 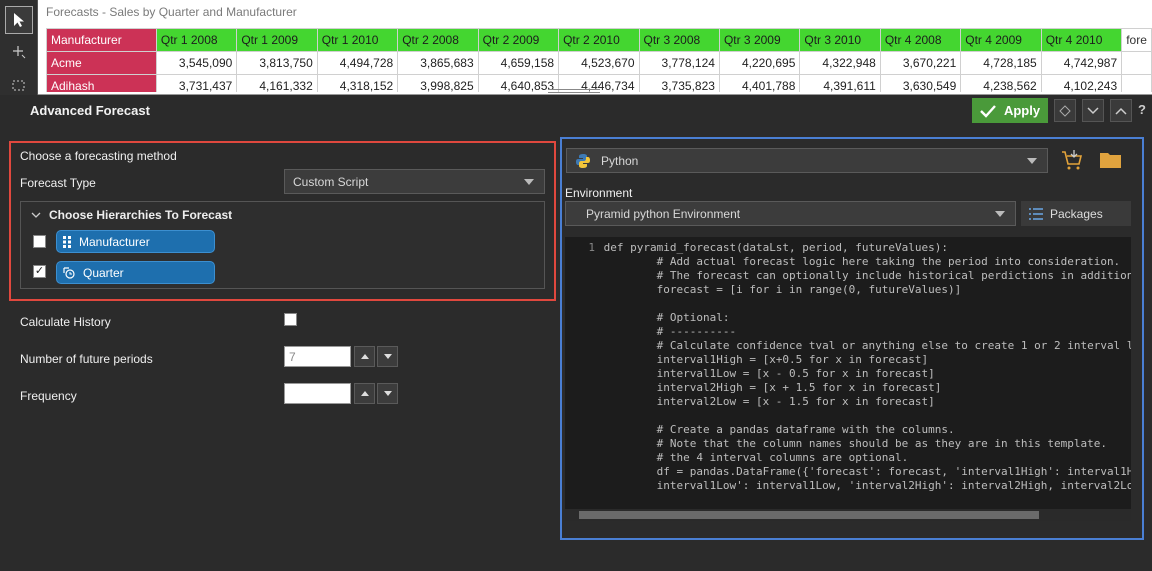 What do you see at coordinates (679, 63) in the screenshot?
I see `table-cell: 3,778,124` at bounding box center [679, 63].